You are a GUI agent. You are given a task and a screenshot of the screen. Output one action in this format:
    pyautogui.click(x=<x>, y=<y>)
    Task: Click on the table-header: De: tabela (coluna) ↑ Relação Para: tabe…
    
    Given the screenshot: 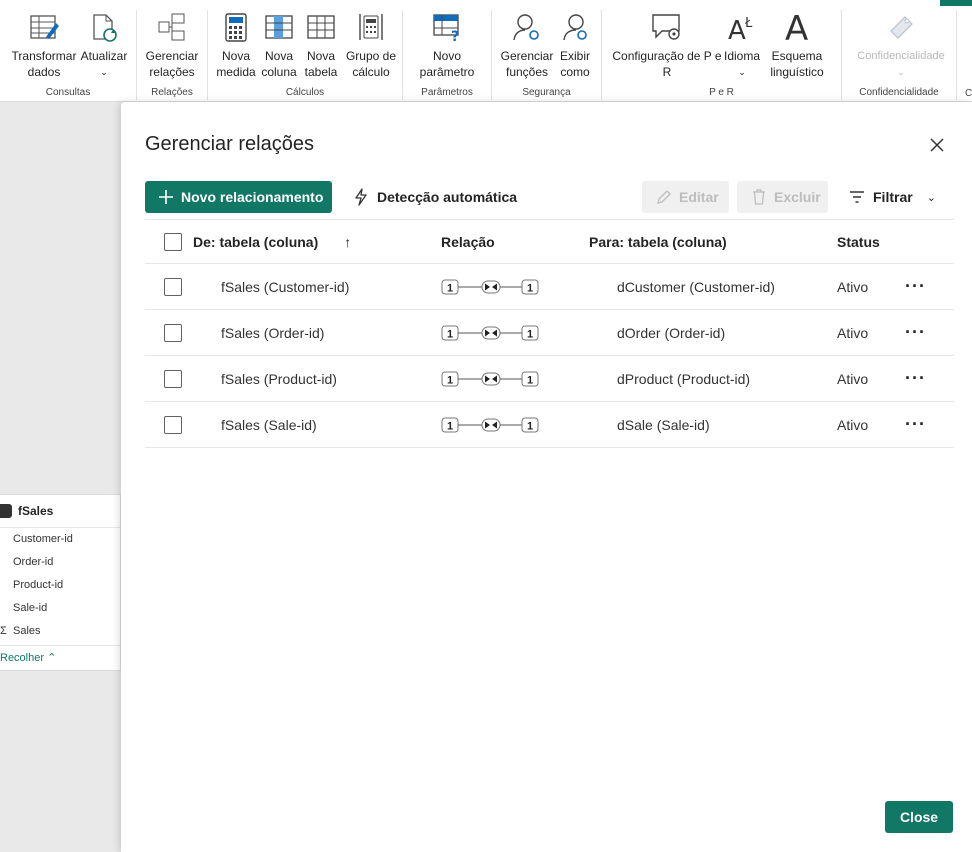 What is the action you would take?
    pyautogui.click(x=549, y=241)
    